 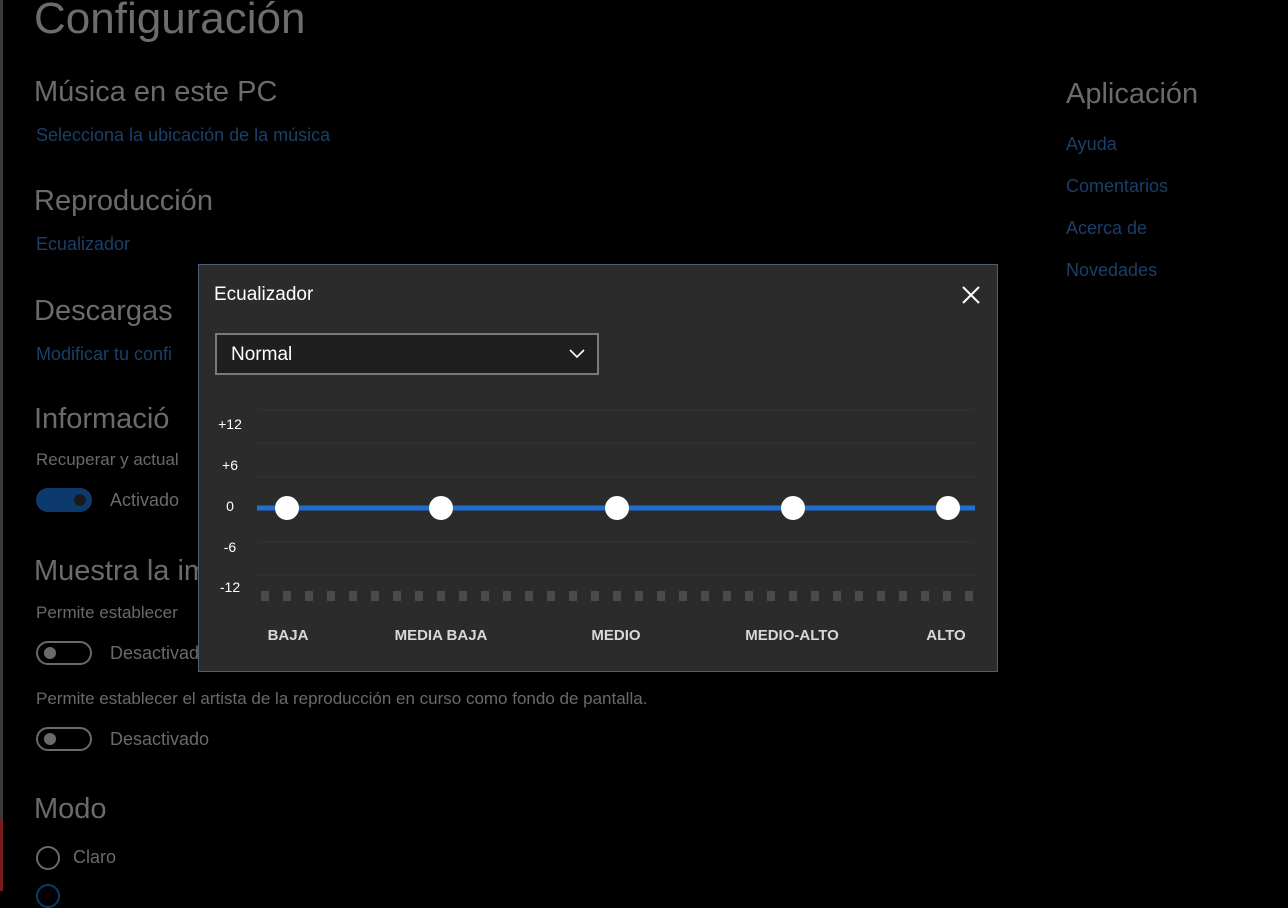 What do you see at coordinates (948, 508) in the screenshot?
I see `band-handle-alto` at bounding box center [948, 508].